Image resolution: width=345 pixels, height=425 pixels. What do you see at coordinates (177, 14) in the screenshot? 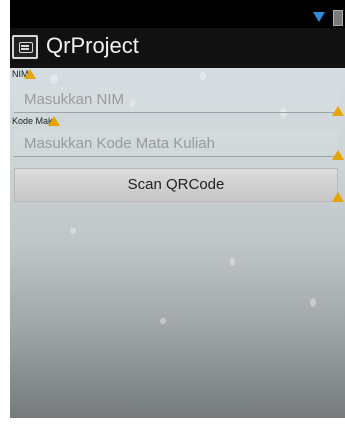
I see `status-bar` at bounding box center [177, 14].